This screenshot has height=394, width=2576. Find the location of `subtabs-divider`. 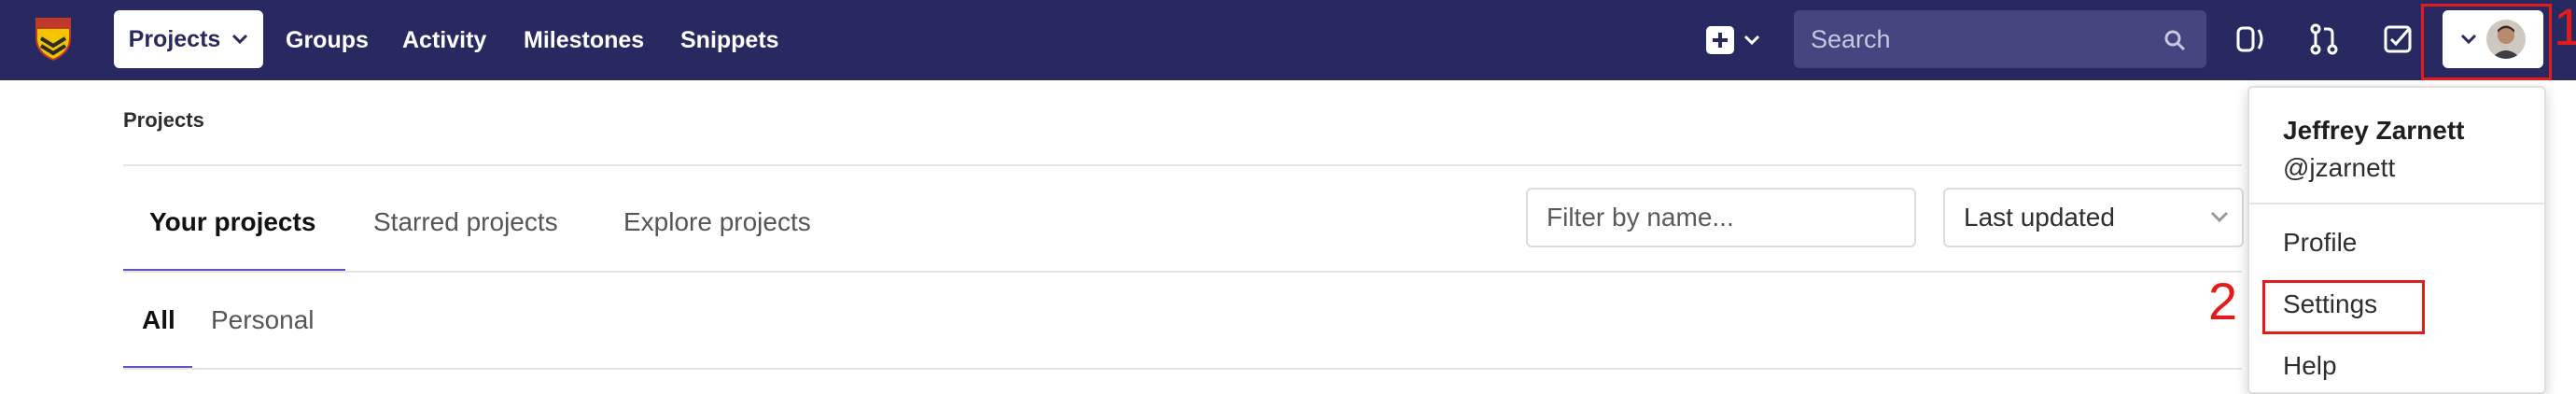

subtabs-divider is located at coordinates (1182, 369).